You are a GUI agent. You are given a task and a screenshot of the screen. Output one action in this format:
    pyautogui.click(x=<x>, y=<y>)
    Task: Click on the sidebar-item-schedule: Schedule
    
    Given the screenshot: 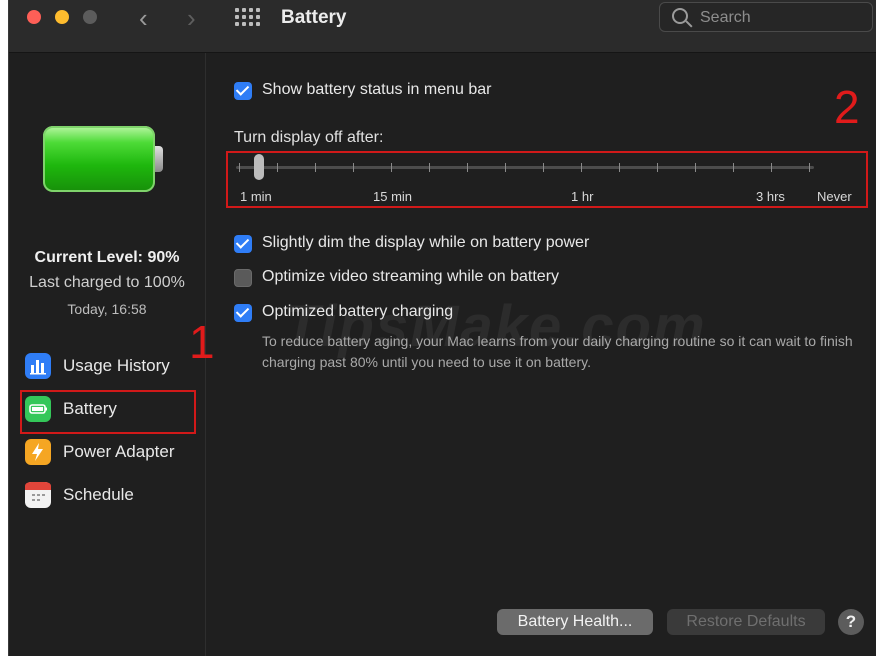 What is the action you would take?
    pyautogui.click(x=112, y=495)
    